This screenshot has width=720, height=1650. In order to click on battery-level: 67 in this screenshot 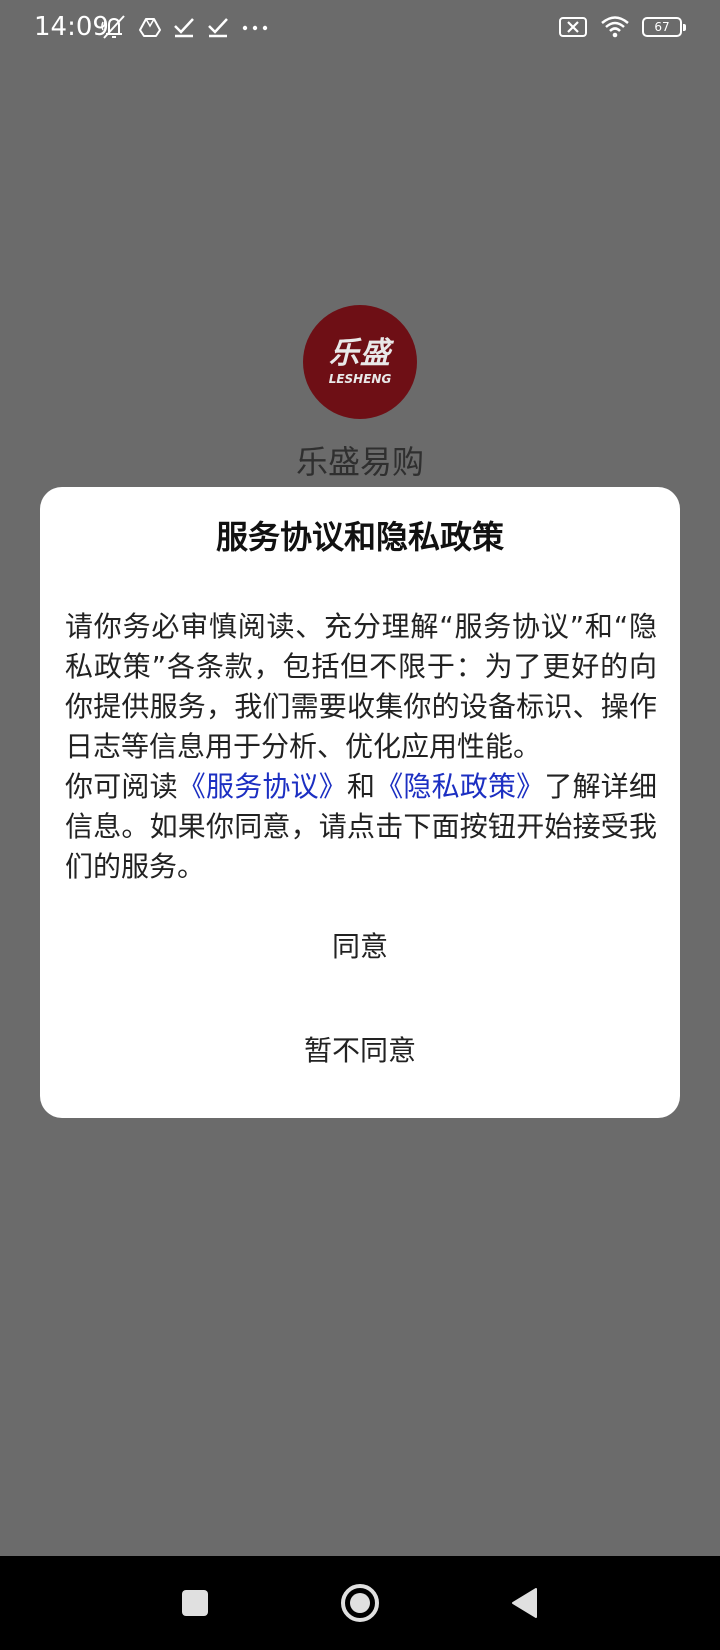, I will do `click(662, 27)`.